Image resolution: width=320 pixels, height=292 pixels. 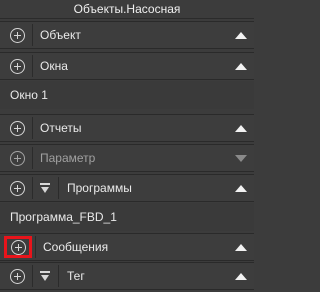 What do you see at coordinates (127, 95) in the screenshot?
I see `list-item-window: Окно 1` at bounding box center [127, 95].